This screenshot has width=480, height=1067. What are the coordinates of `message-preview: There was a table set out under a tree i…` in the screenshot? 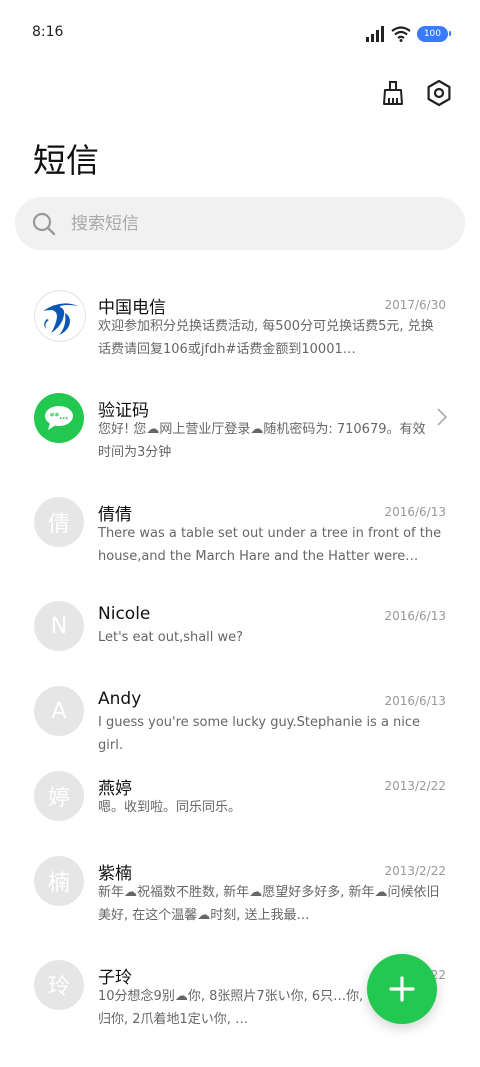 It's located at (270, 545).